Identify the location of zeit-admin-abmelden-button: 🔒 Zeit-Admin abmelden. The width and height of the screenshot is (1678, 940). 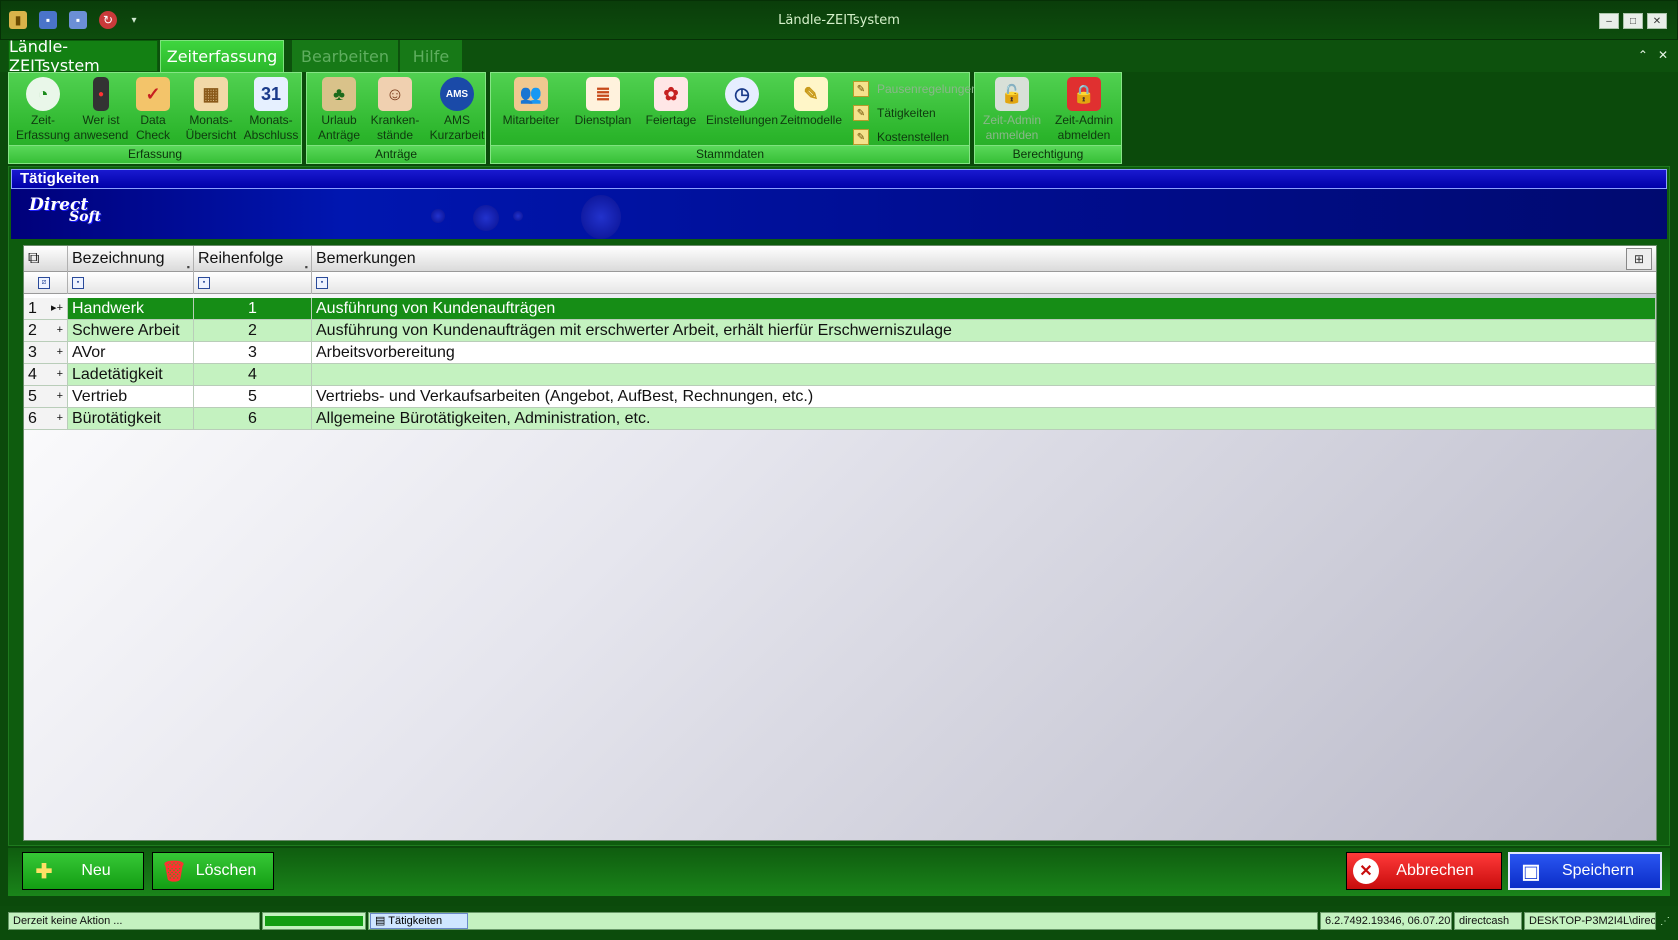
(1084, 111).